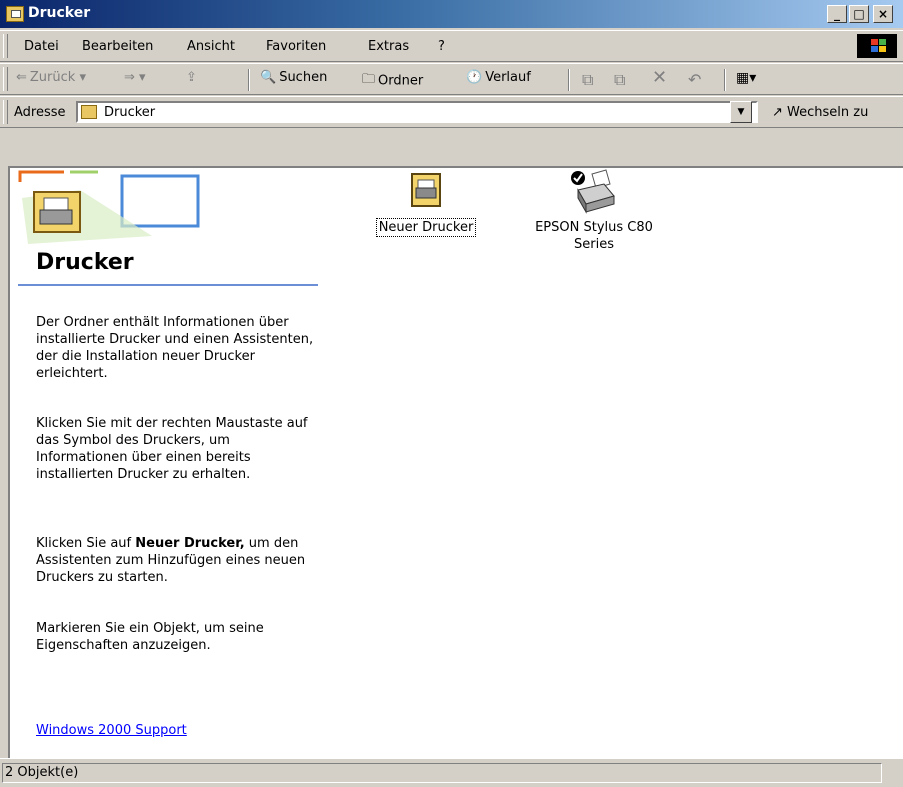 This screenshot has width=903, height=787. Describe the element at coordinates (820, 112) in the screenshot. I see `go-button: ↗ Wechseln zu` at that location.